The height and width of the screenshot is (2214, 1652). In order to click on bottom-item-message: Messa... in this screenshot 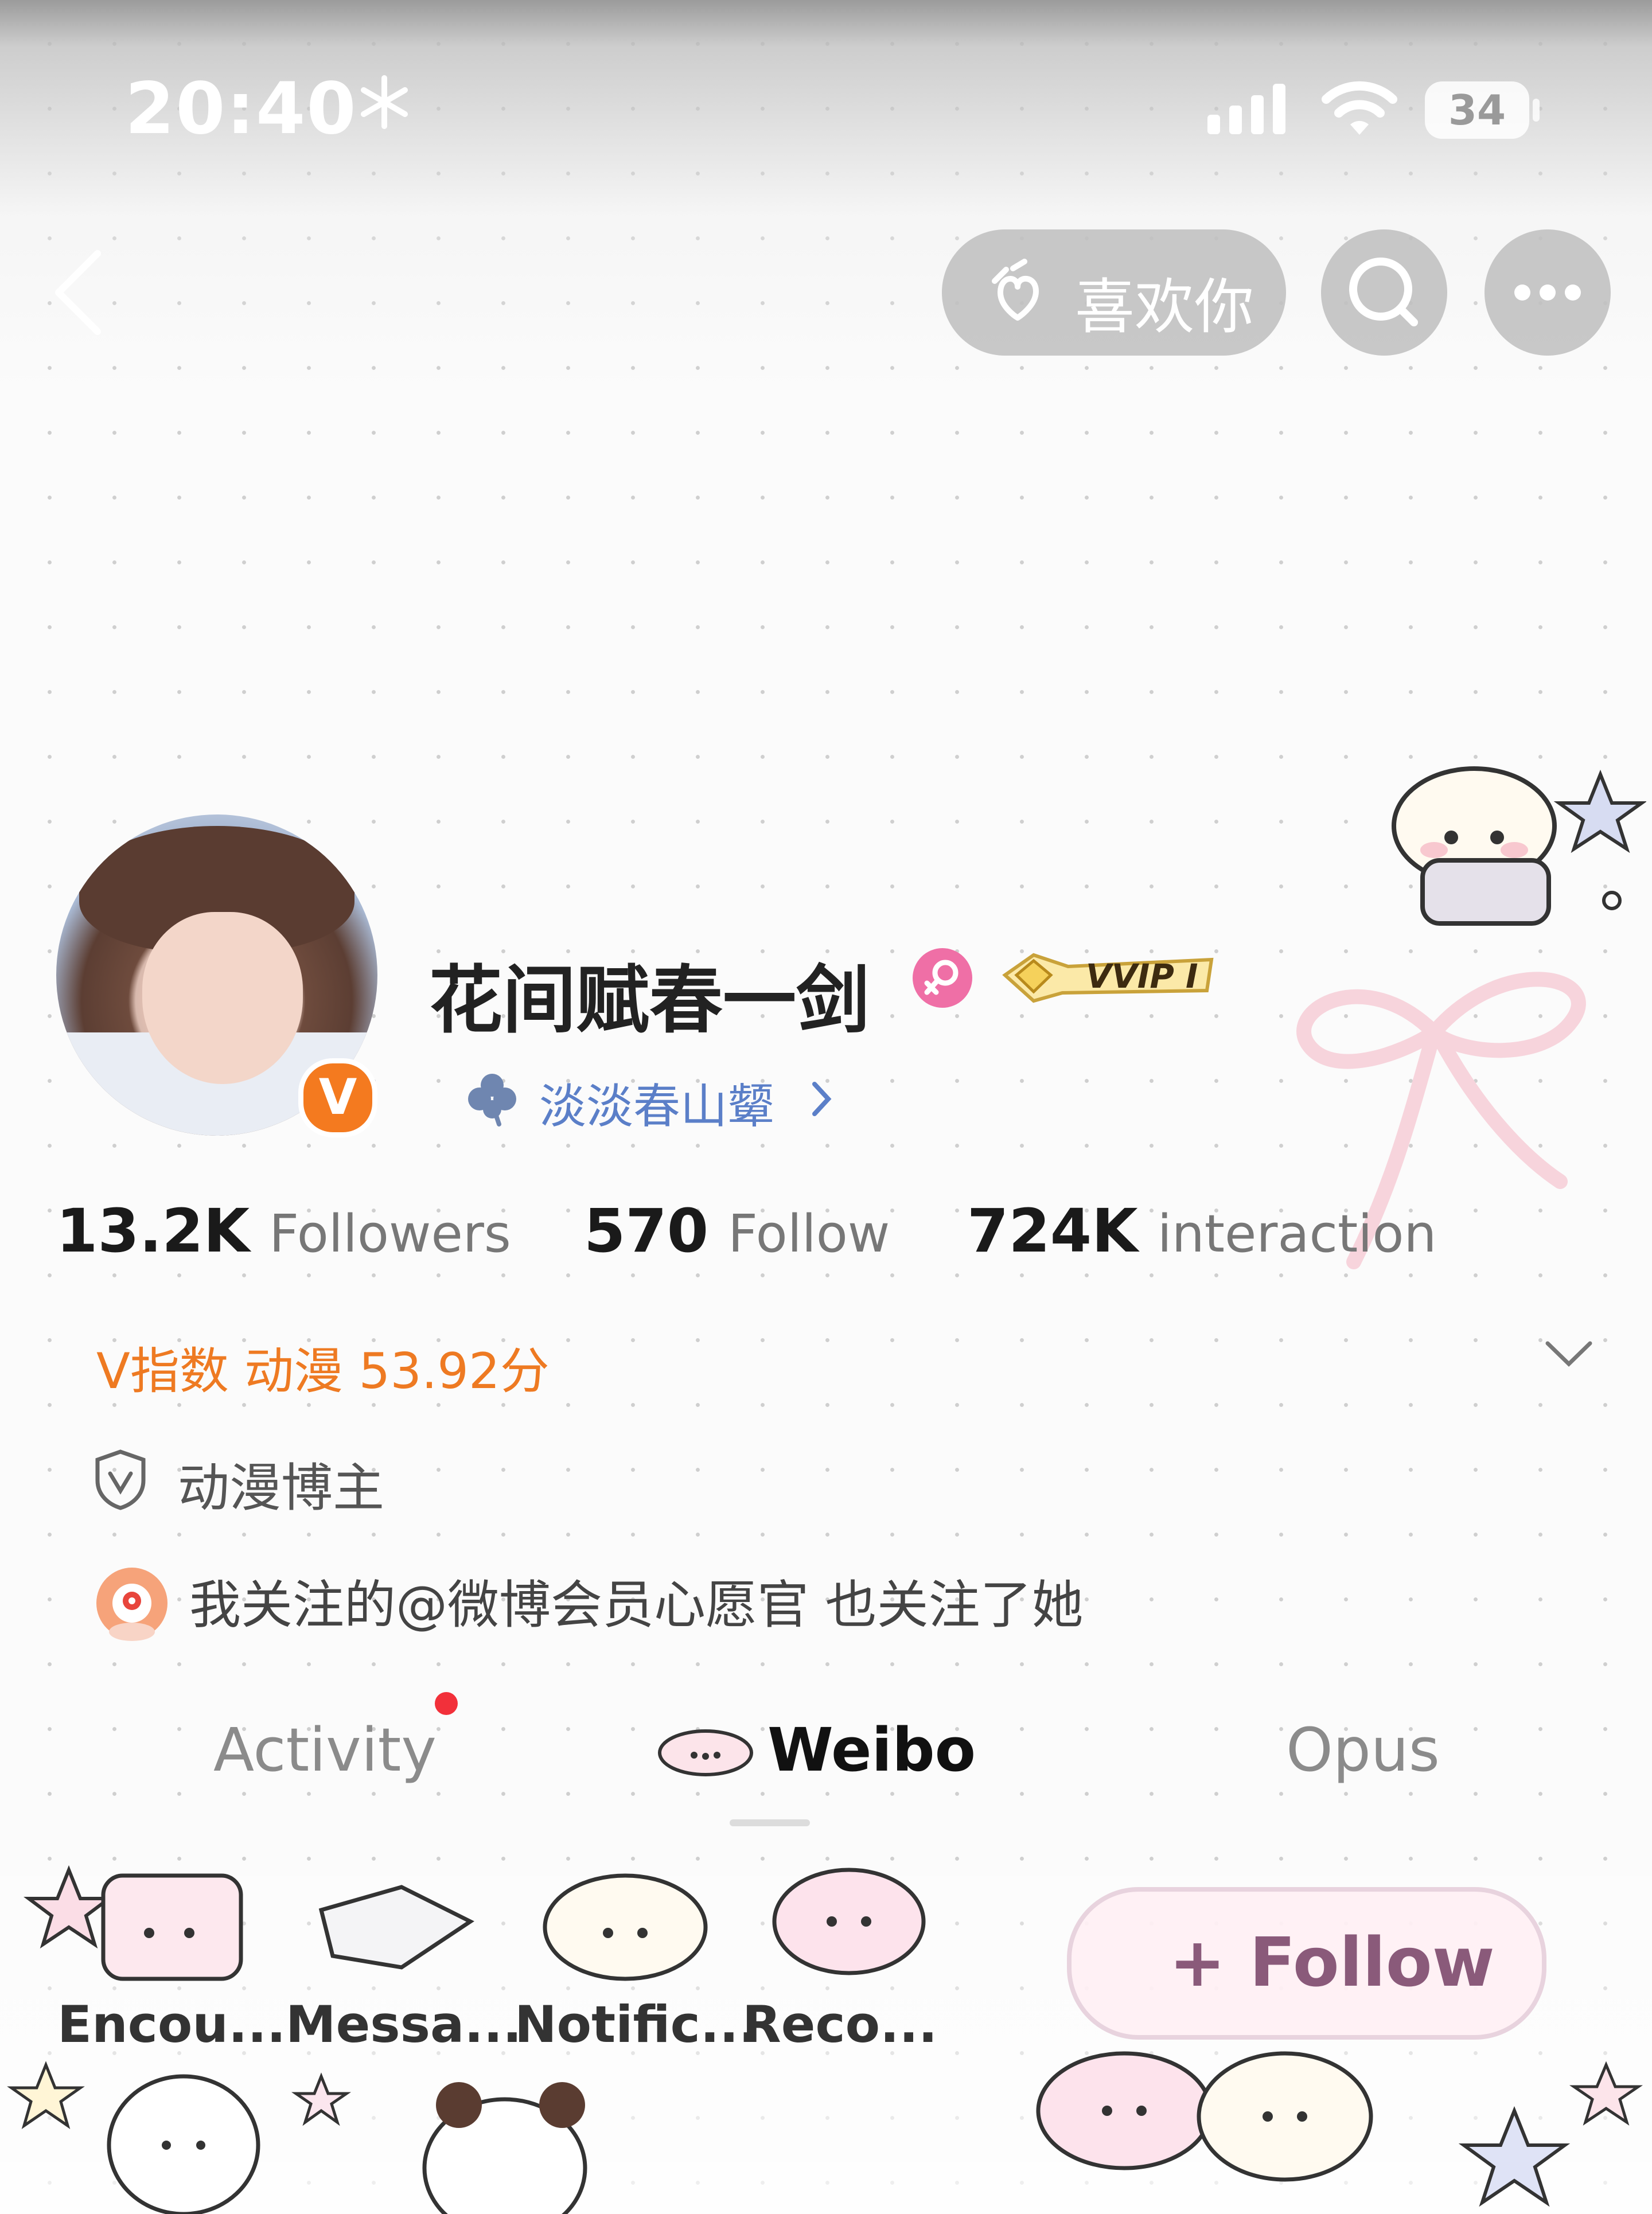, I will do `click(404, 2024)`.